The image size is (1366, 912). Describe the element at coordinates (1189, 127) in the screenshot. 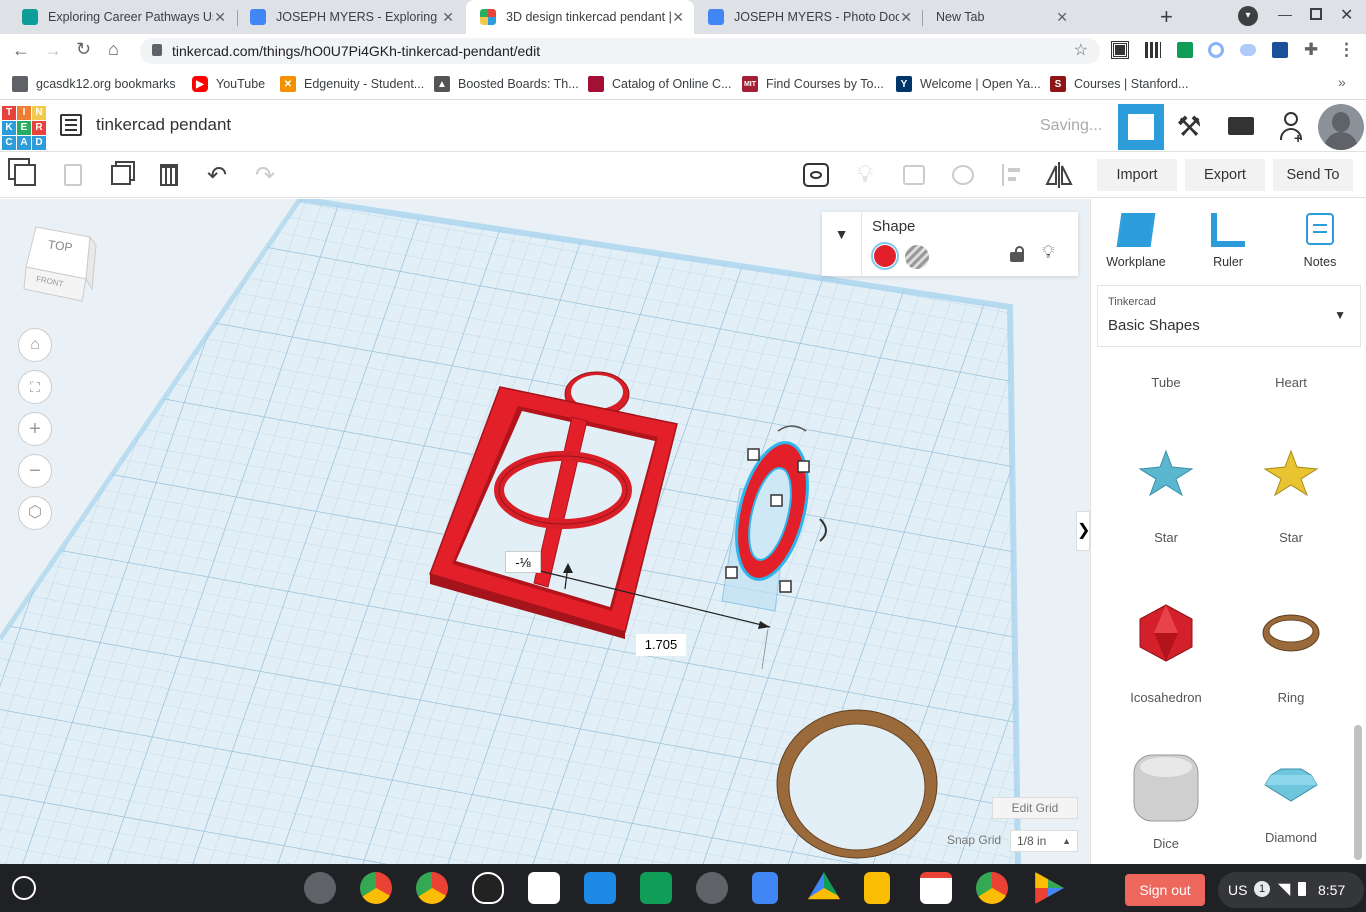

I see `minecraft-pickaxe-icon: ⚒` at that location.